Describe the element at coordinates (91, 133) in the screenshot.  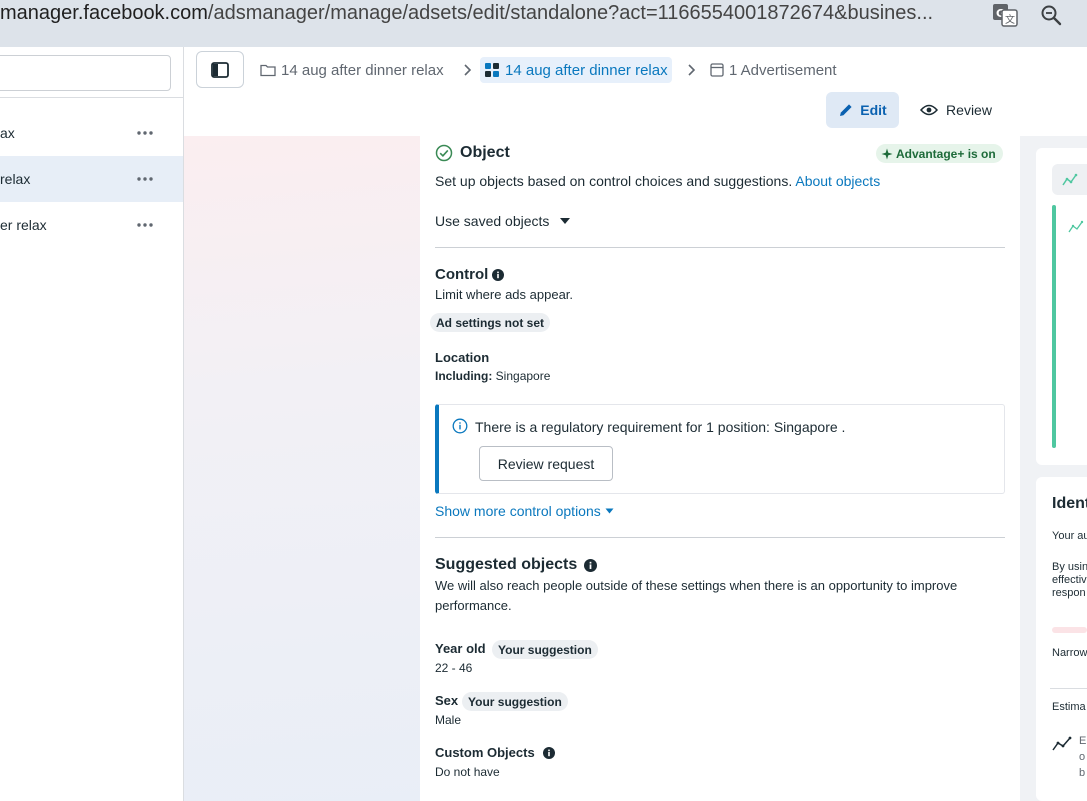
I see `list-item: ax` at that location.